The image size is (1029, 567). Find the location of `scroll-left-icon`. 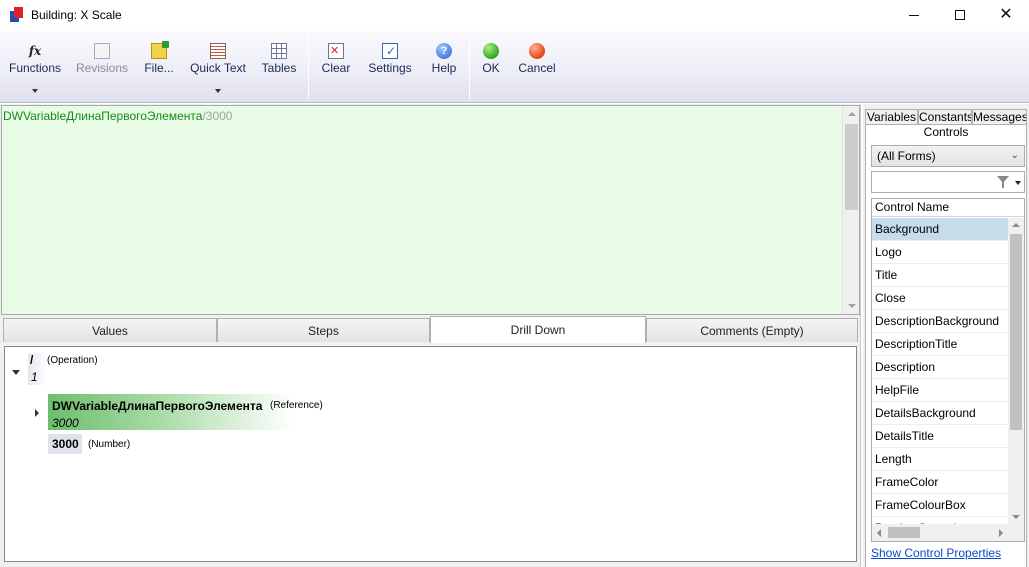

scroll-left-icon is located at coordinates (879, 533).